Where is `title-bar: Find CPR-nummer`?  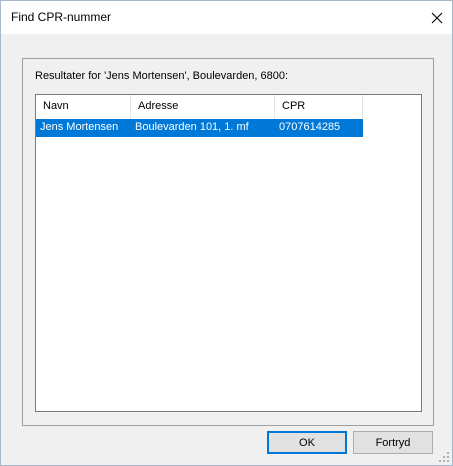
title-bar: Find CPR-nummer is located at coordinates (226, 17).